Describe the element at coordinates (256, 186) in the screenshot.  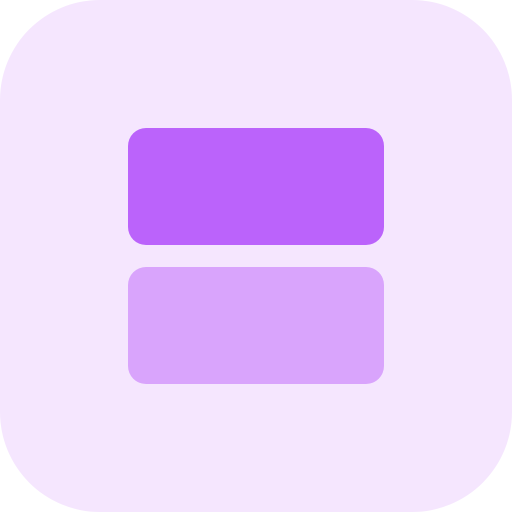
I see `top-row-block` at that location.